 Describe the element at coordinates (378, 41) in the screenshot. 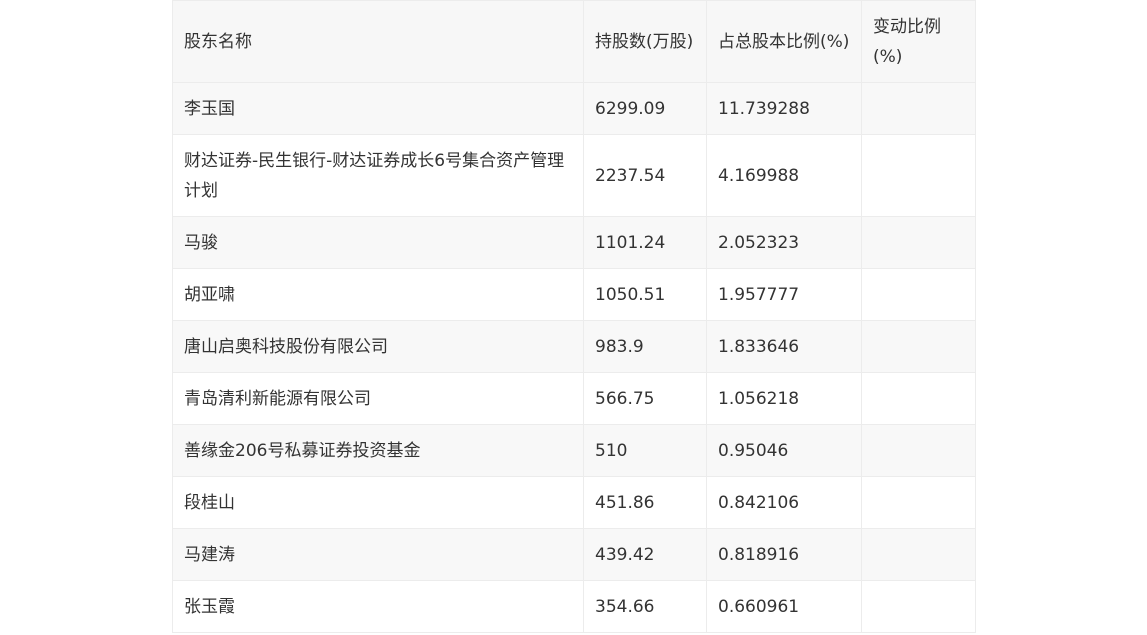

I see `header-holder-name: 股东名称` at that location.